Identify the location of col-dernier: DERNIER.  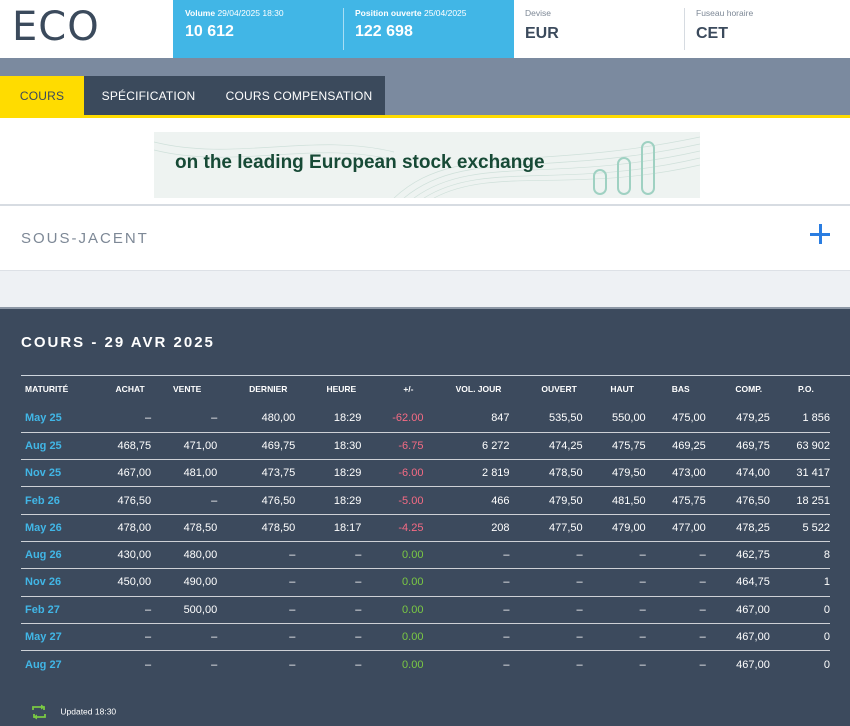
(256, 389).